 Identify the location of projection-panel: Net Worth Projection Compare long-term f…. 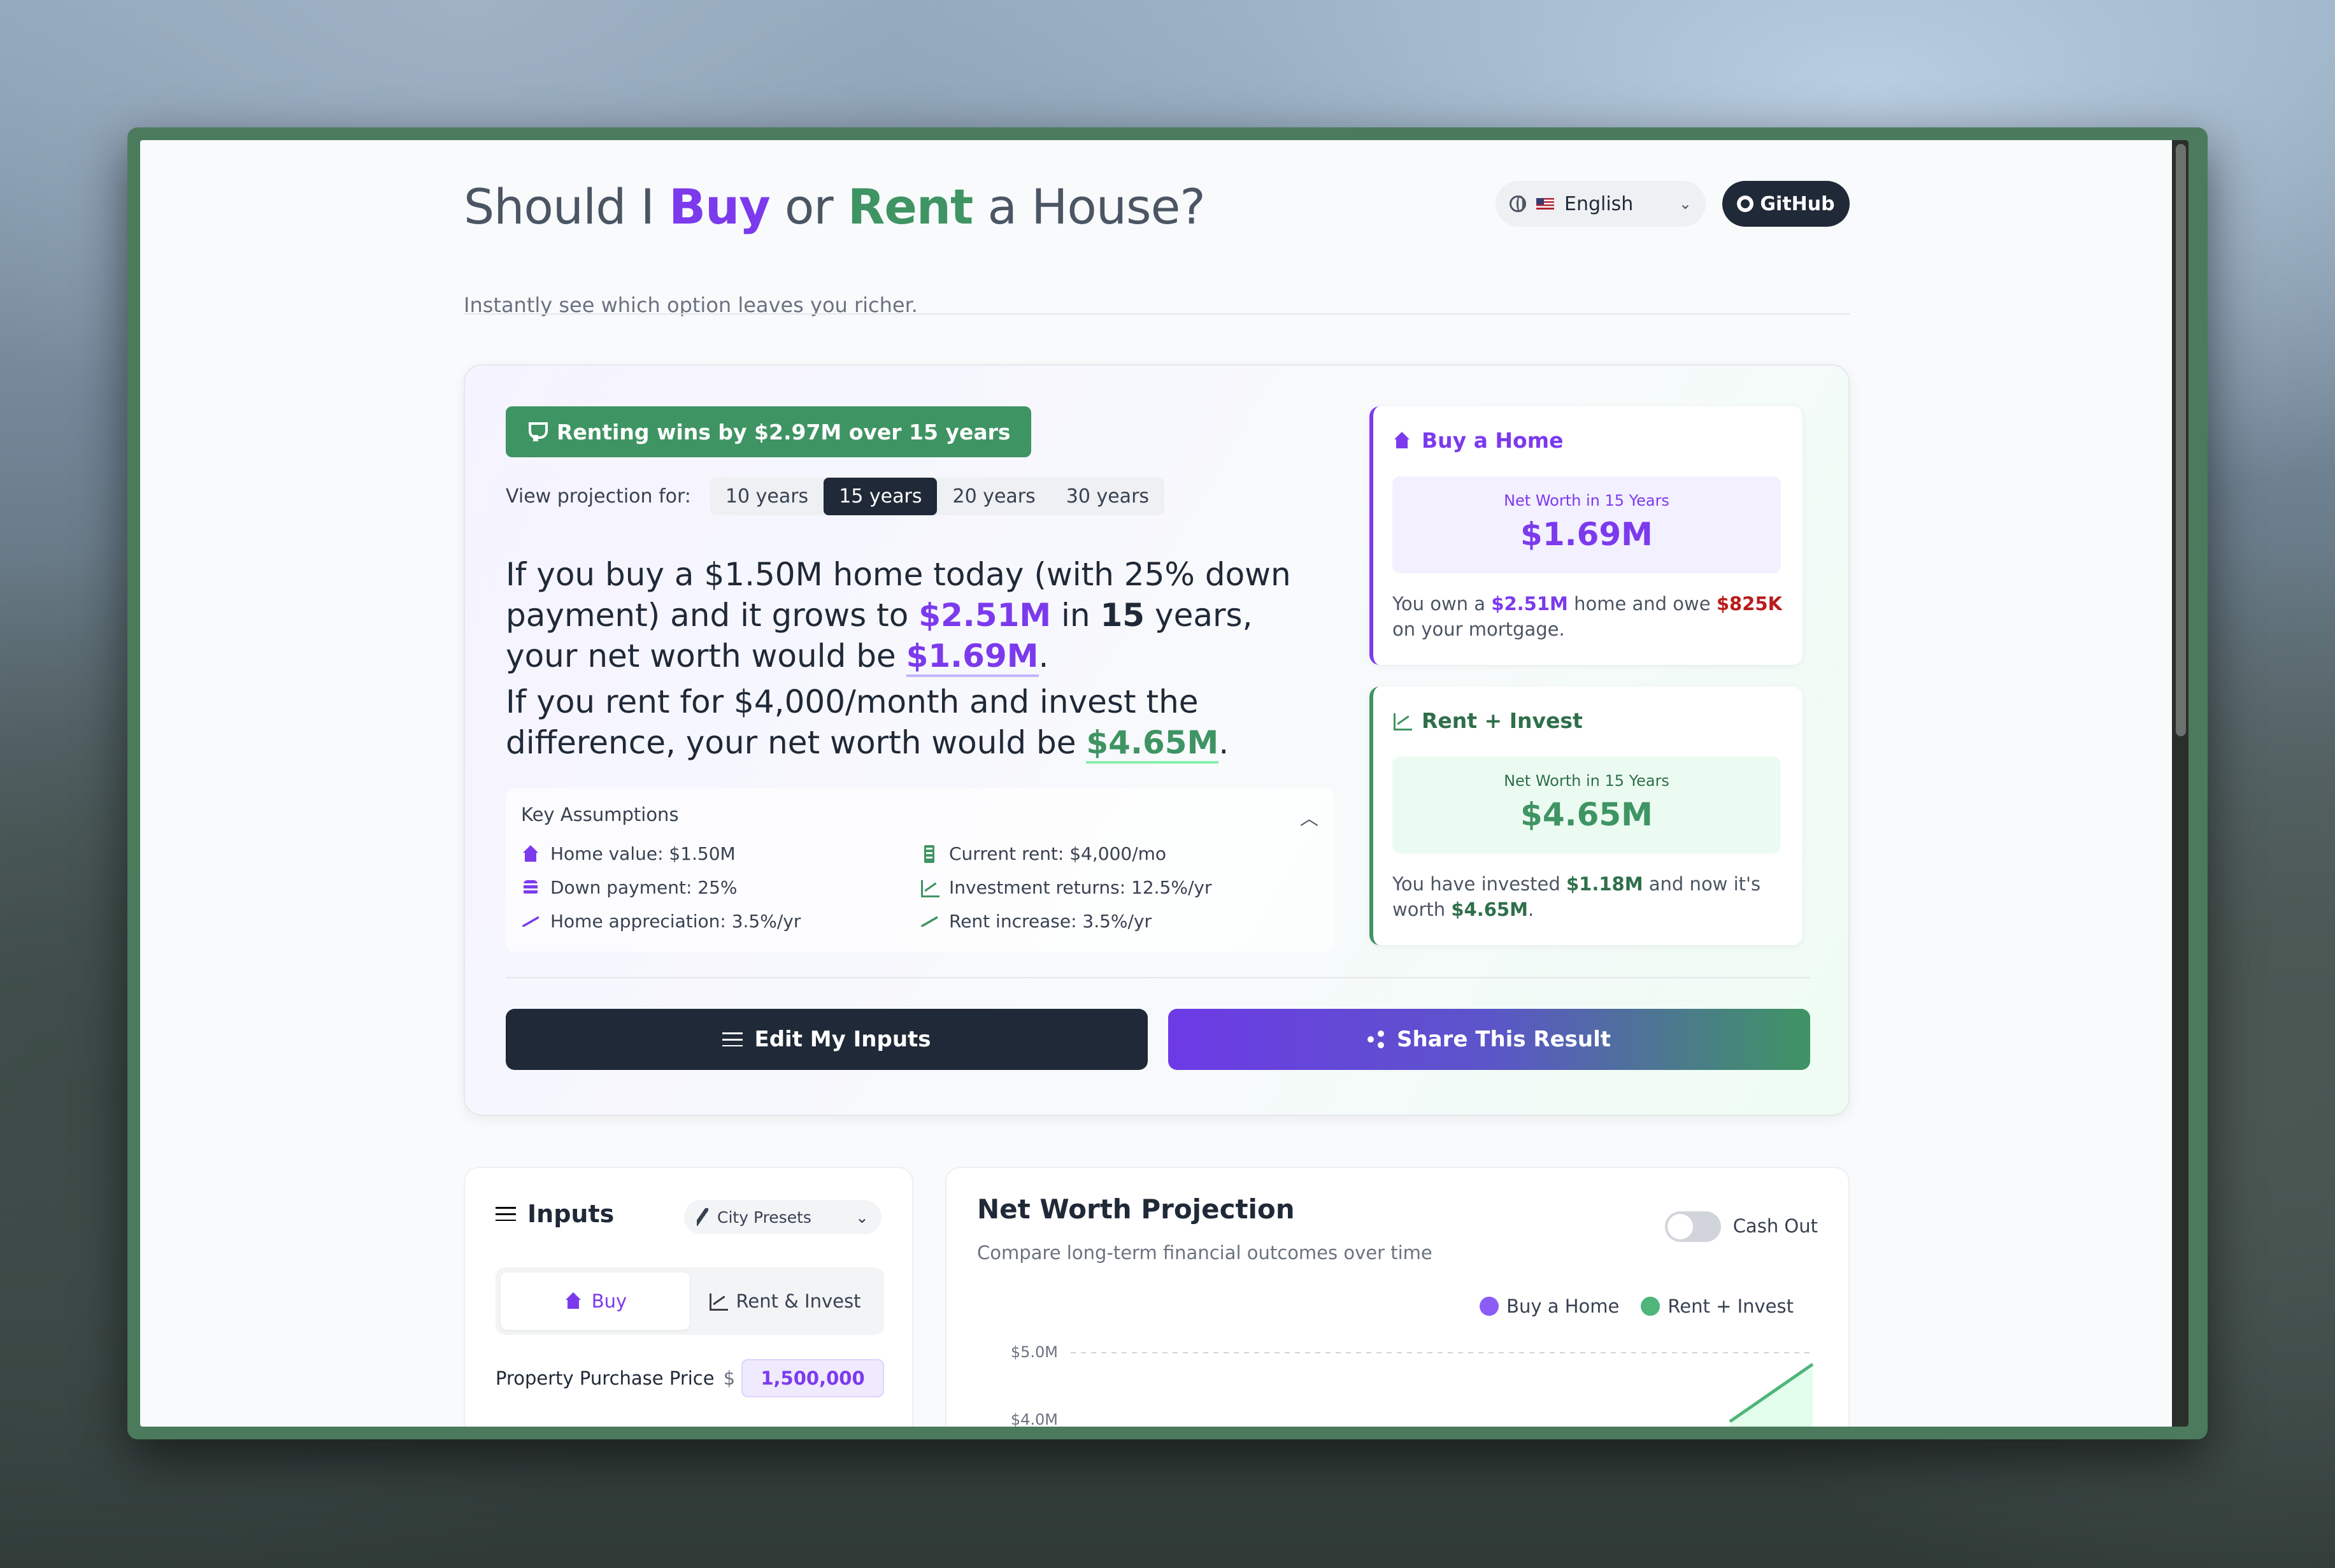
(1397, 1297).